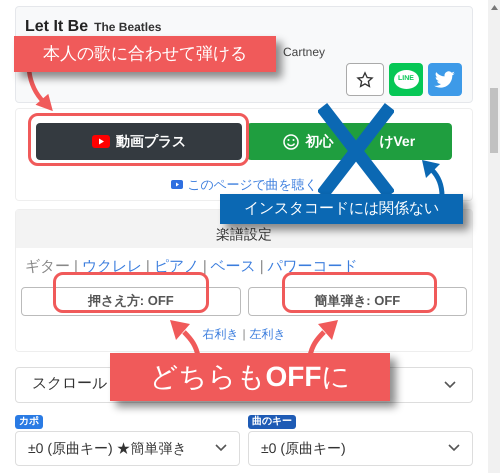 The width and height of the screenshot is (500, 473). Describe the element at coordinates (268, 333) in the screenshot. I see `hand-link: 左利き` at that location.